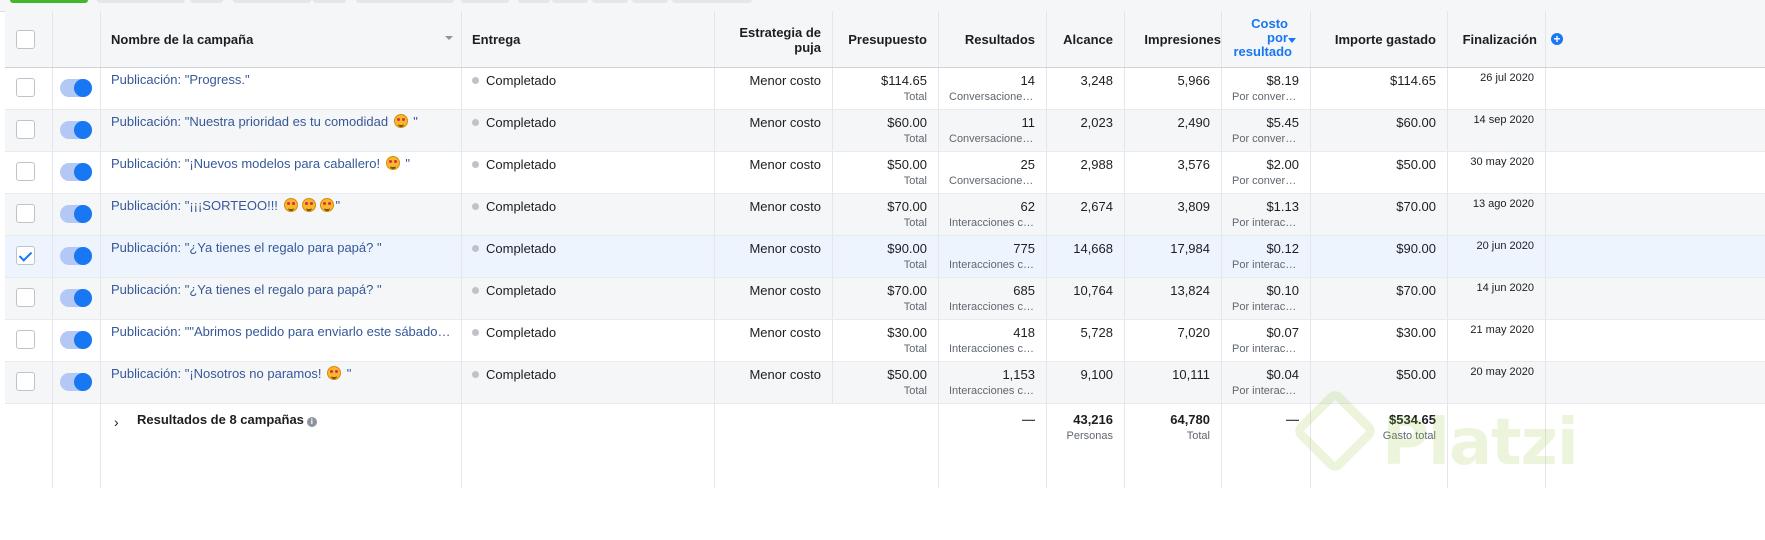  I want to click on column-label-importe: Importe gastado, so click(1385, 39).